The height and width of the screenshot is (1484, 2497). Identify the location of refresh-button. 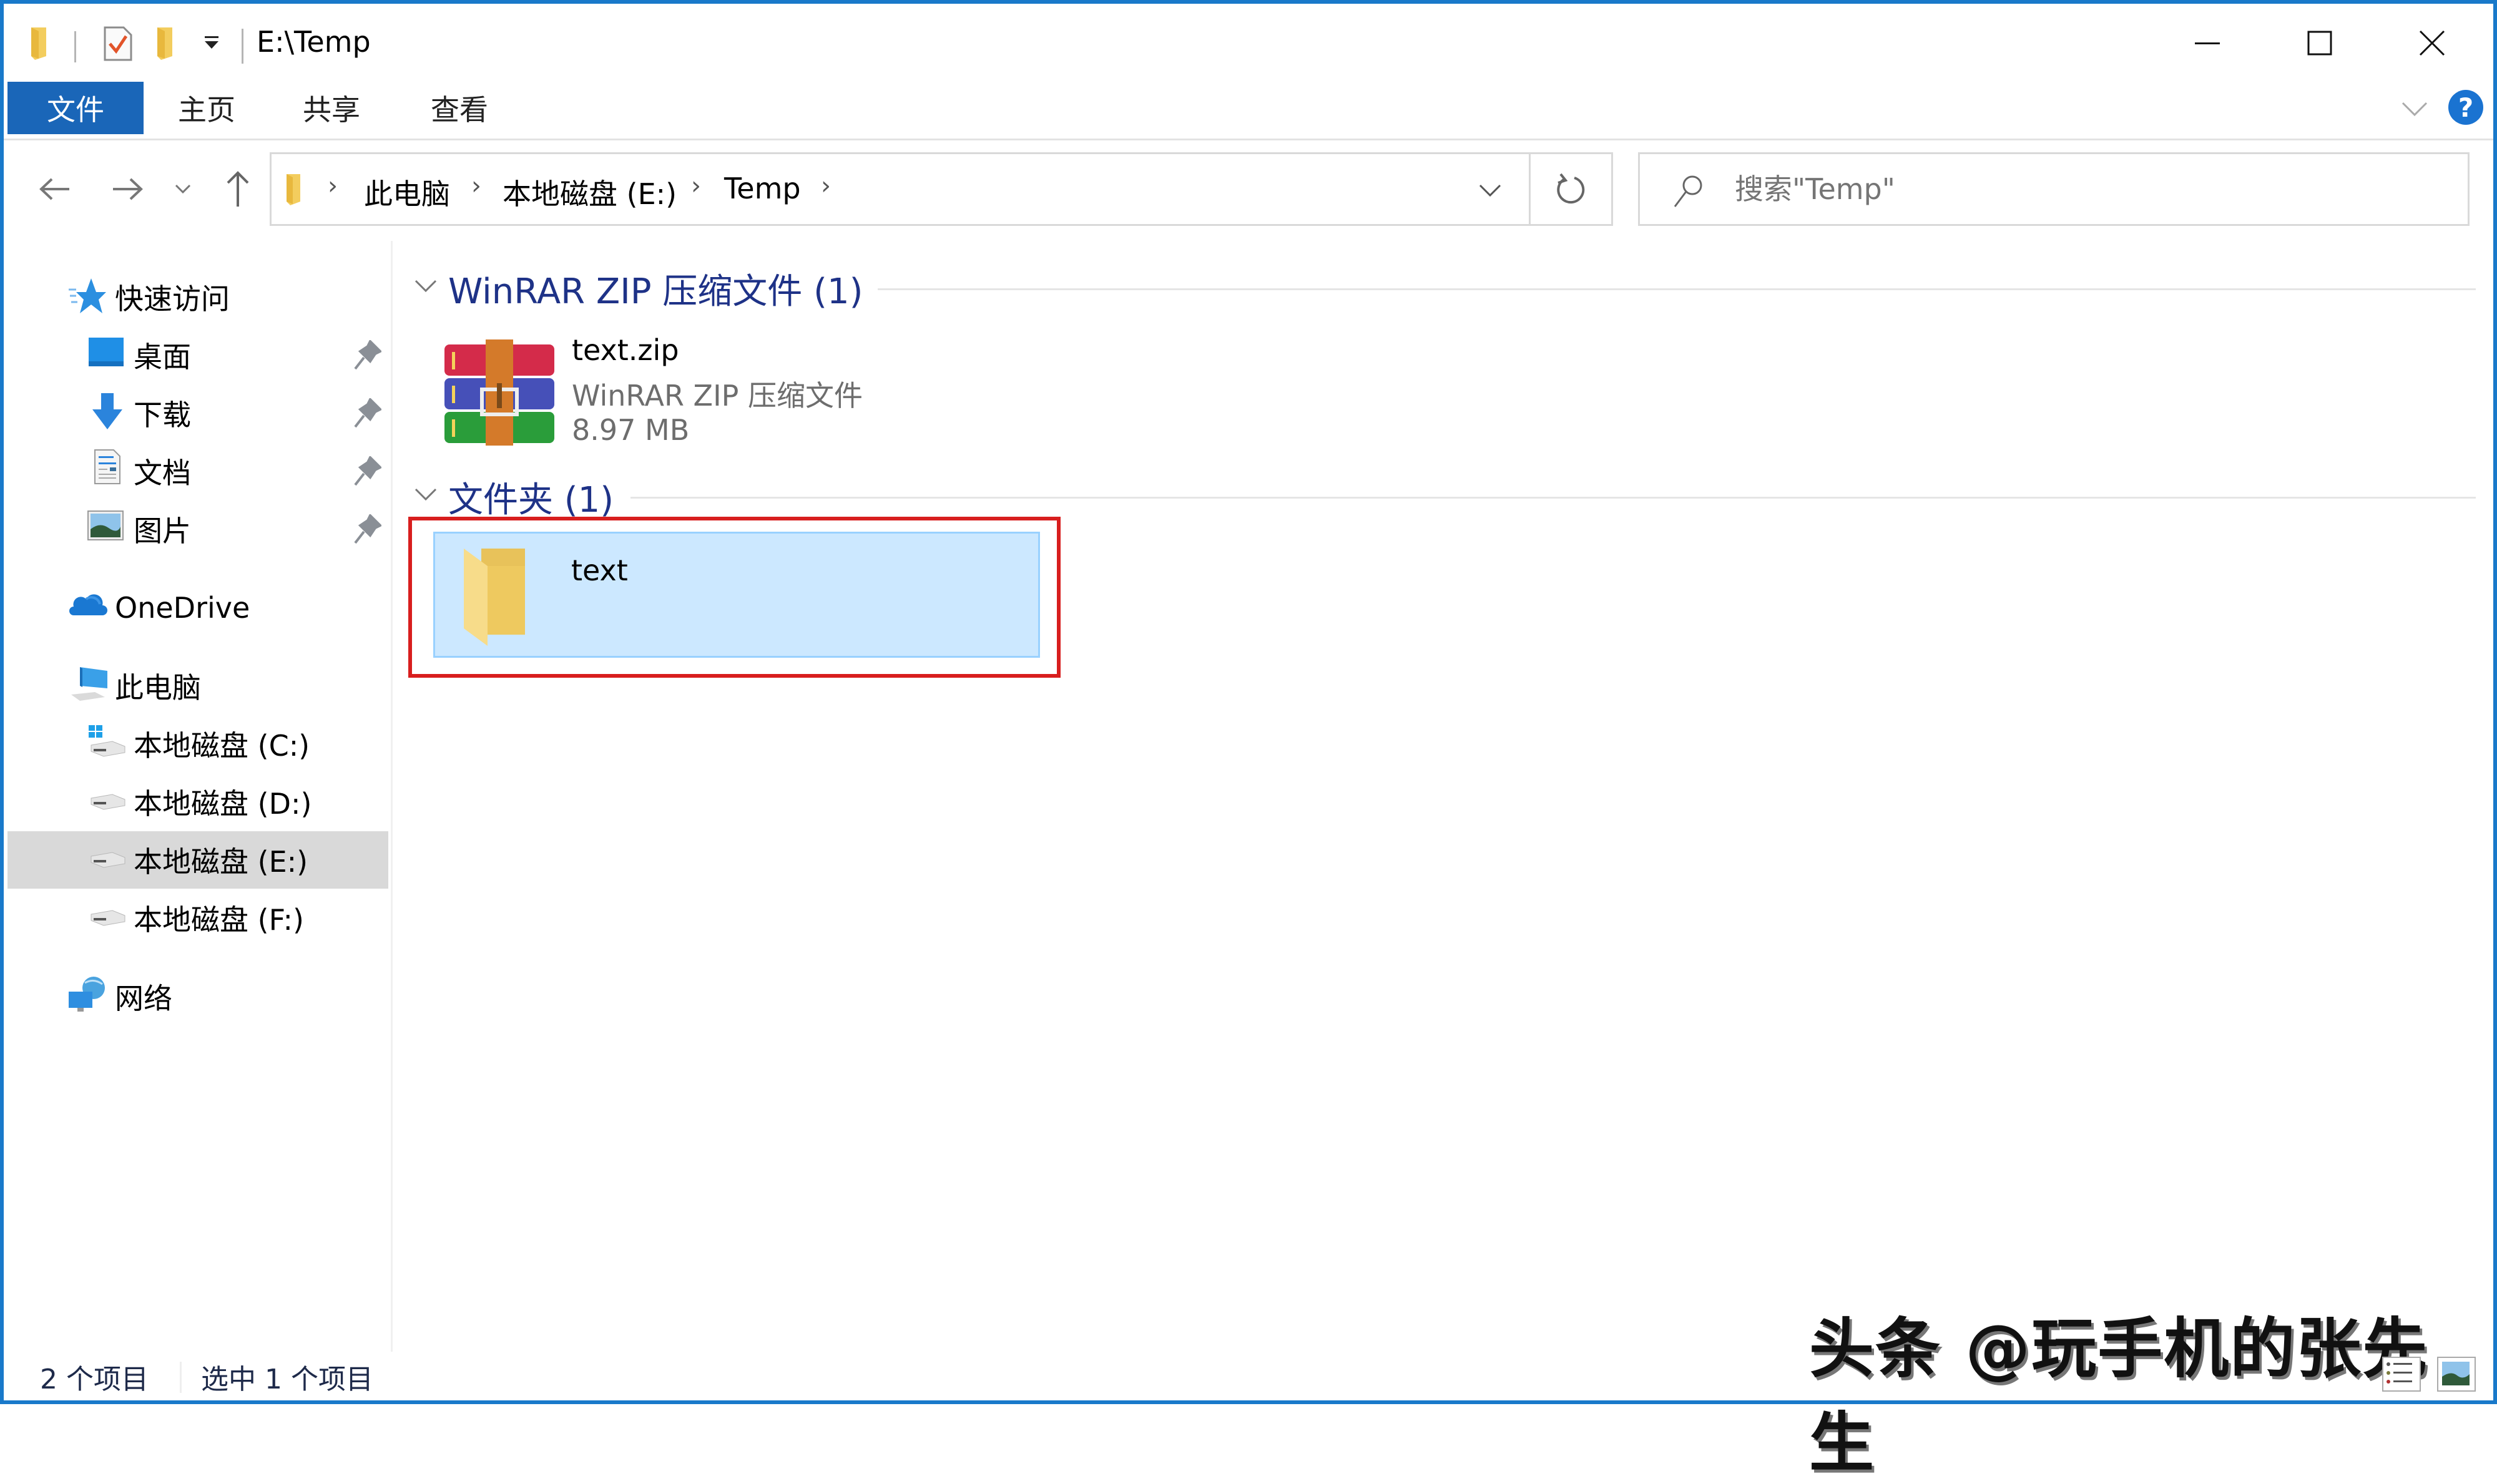
(1572, 189).